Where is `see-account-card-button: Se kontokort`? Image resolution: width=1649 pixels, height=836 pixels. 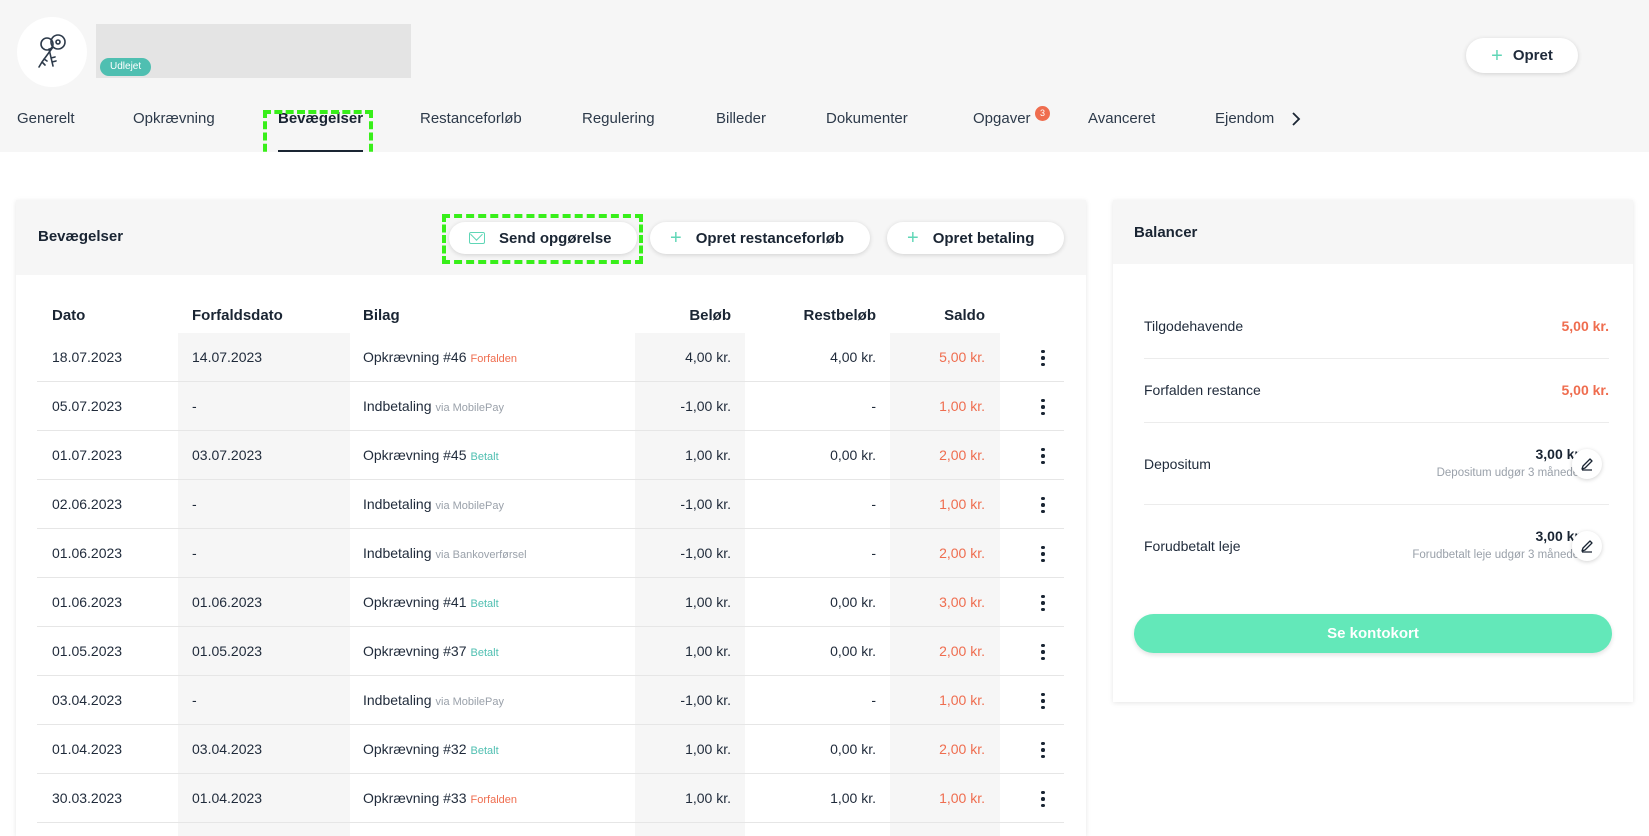 see-account-card-button: Se kontokort is located at coordinates (1373, 633).